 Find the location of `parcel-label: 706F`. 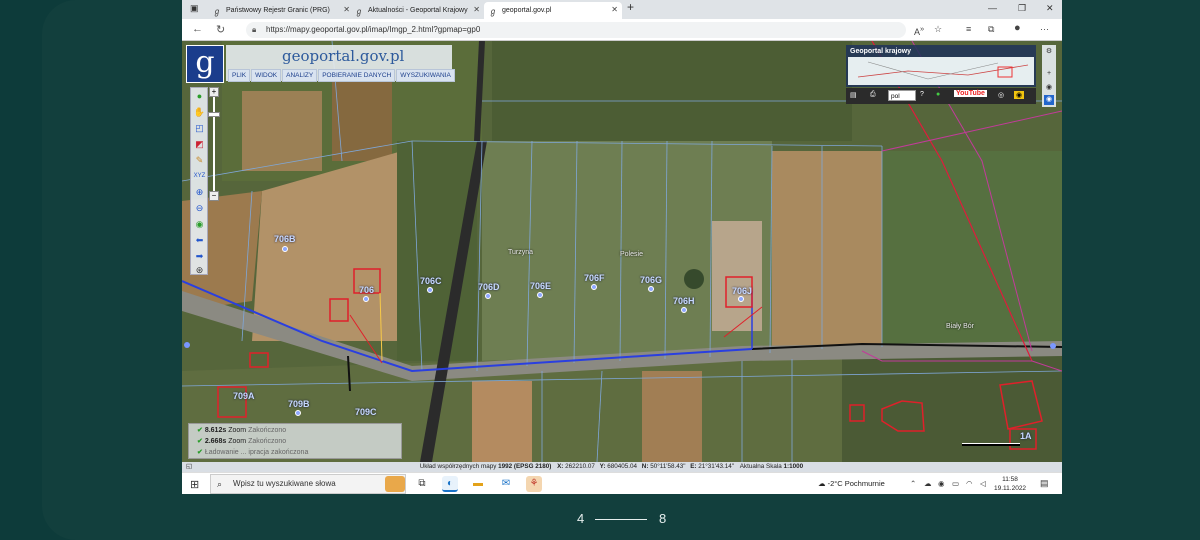

parcel-label: 706F is located at coordinates (594, 278).